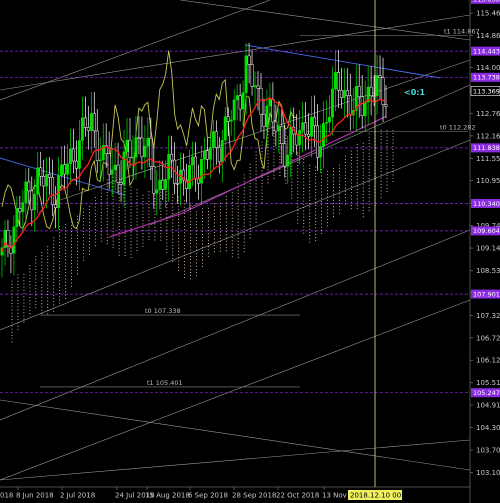  Describe the element at coordinates (208, 496) in the screenshot. I see `time-tick-label: 6 Sep 2018` at that location.